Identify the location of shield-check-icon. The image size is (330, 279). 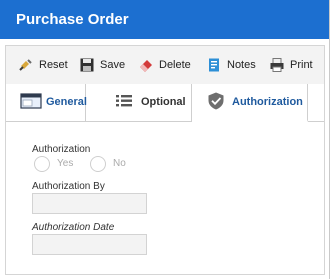
(216, 101).